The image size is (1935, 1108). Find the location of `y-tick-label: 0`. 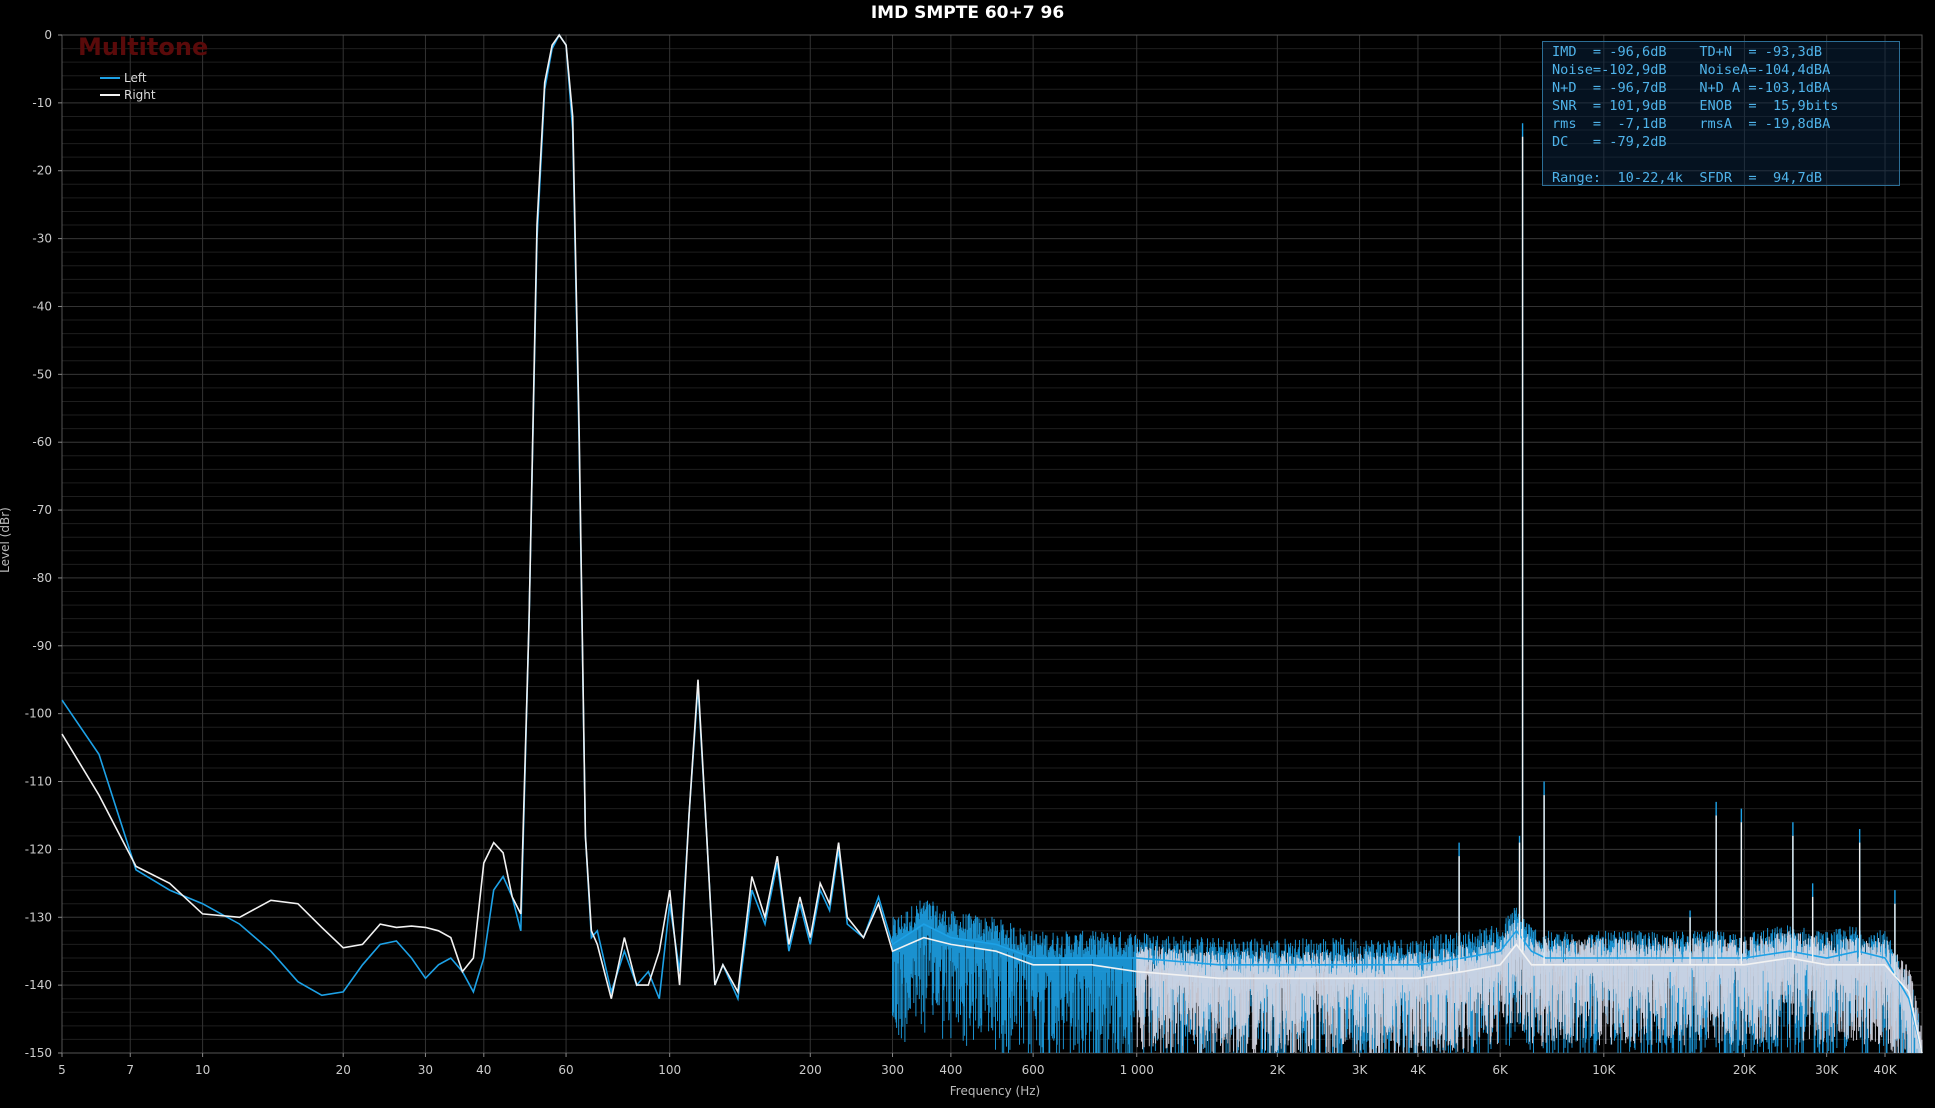

y-tick-label: 0 is located at coordinates (48, 35).